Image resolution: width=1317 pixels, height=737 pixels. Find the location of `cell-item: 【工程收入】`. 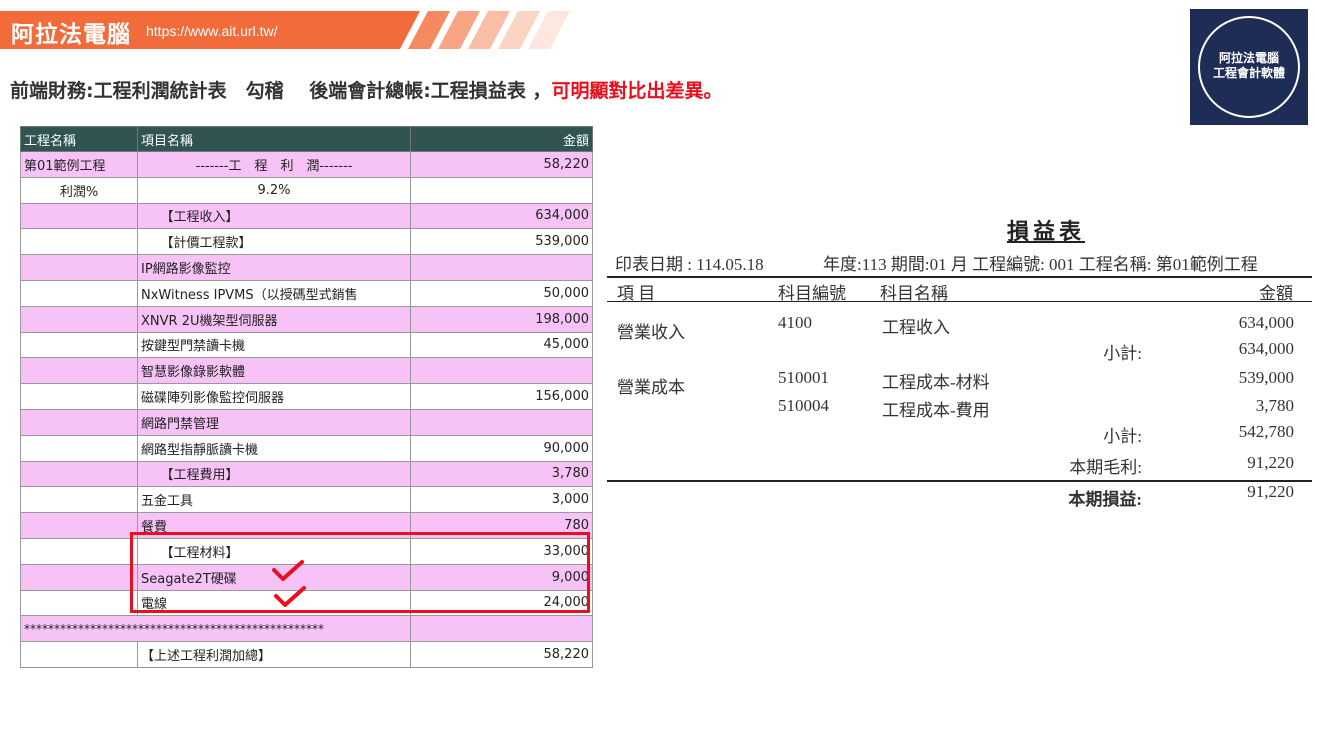

cell-item: 【工程收入】 is located at coordinates (274, 216).